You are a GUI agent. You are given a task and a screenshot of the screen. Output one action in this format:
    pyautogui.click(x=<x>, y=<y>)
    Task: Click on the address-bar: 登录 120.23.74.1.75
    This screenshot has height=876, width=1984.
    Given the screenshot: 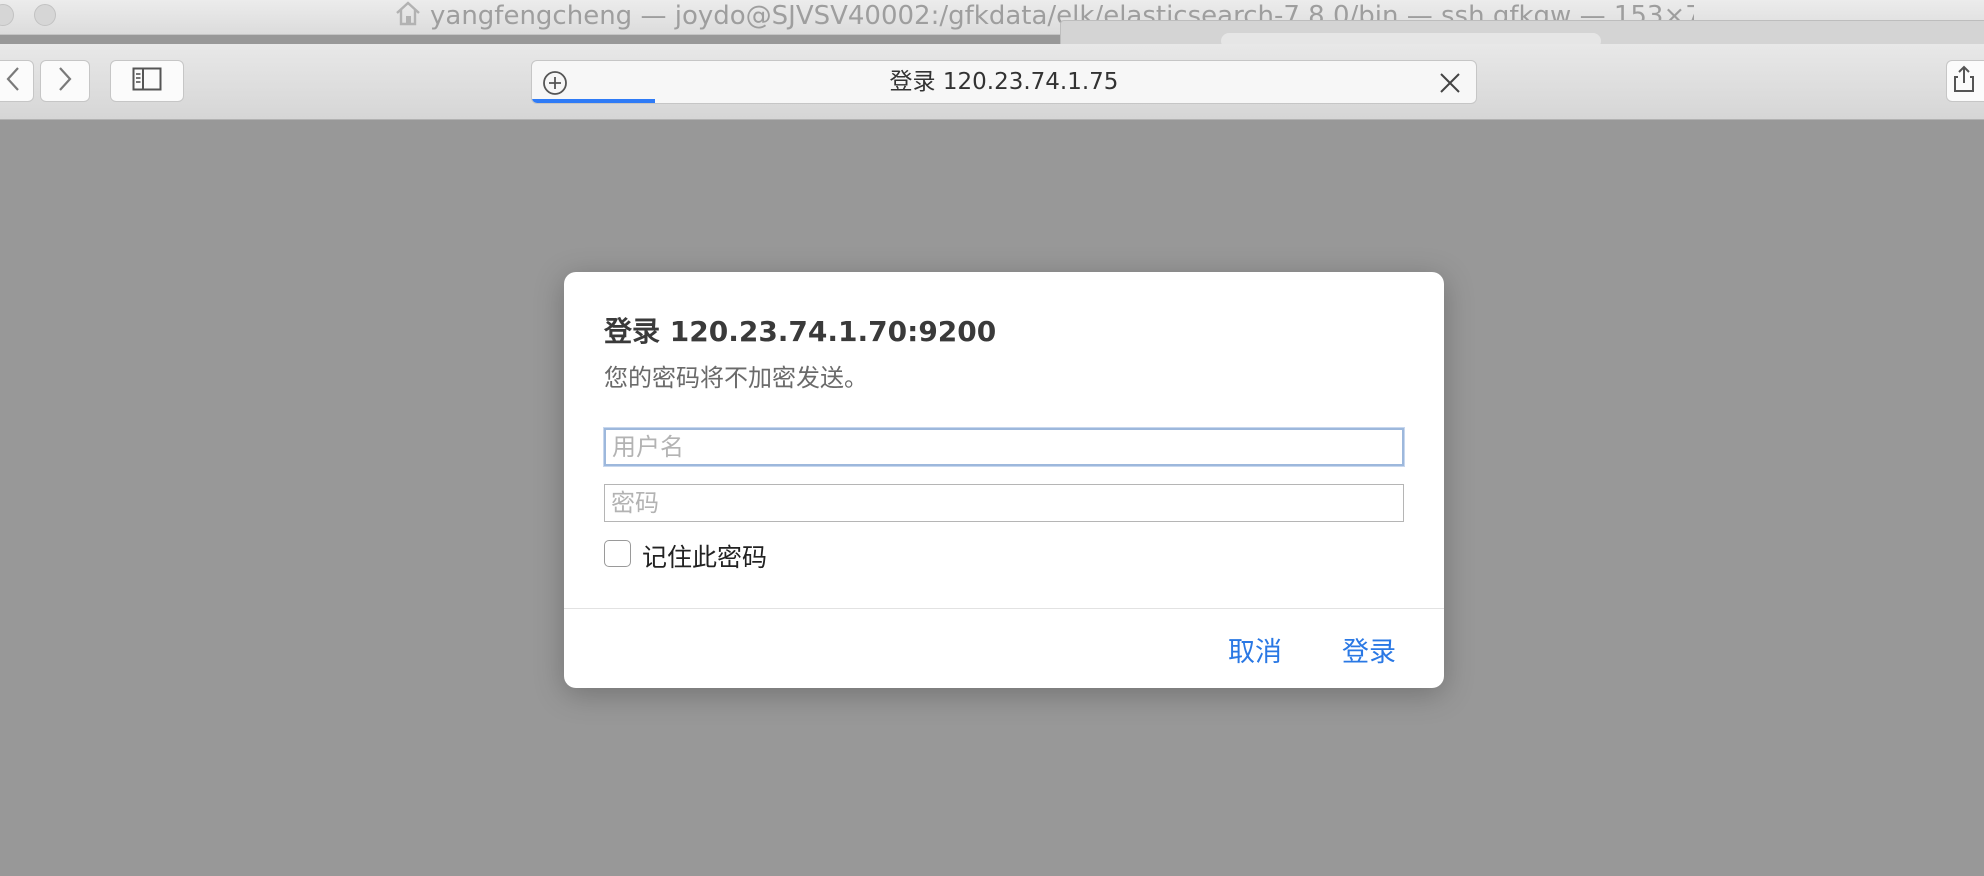 What is the action you would take?
    pyautogui.click(x=1004, y=82)
    